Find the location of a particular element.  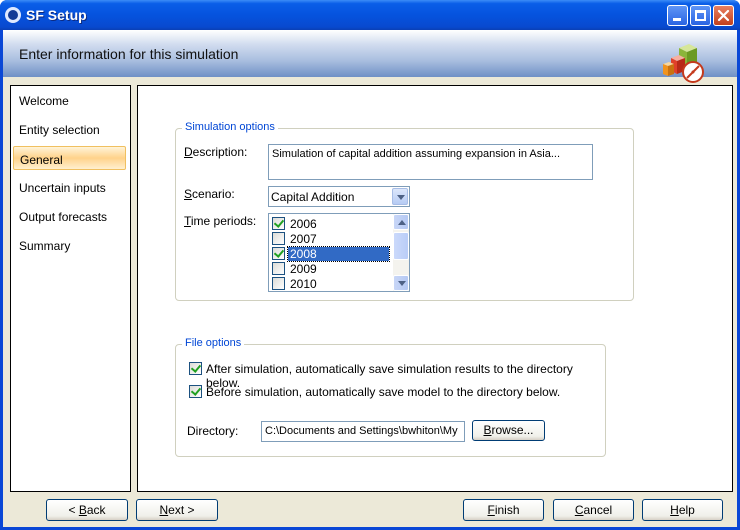

nav-item-label: Output forecasts is located at coordinates (63, 217).